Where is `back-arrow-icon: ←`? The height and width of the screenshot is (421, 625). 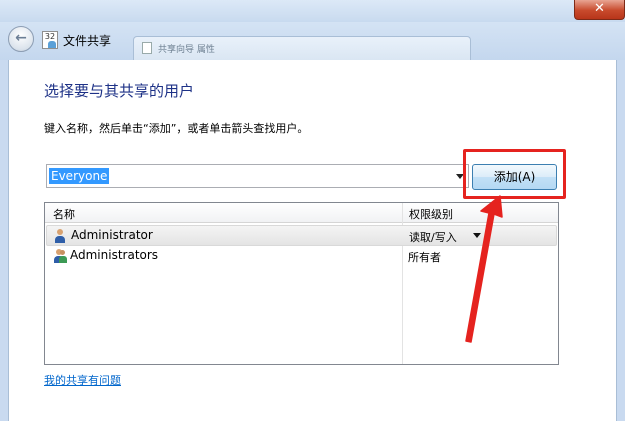 back-arrow-icon: ← is located at coordinates (21, 38).